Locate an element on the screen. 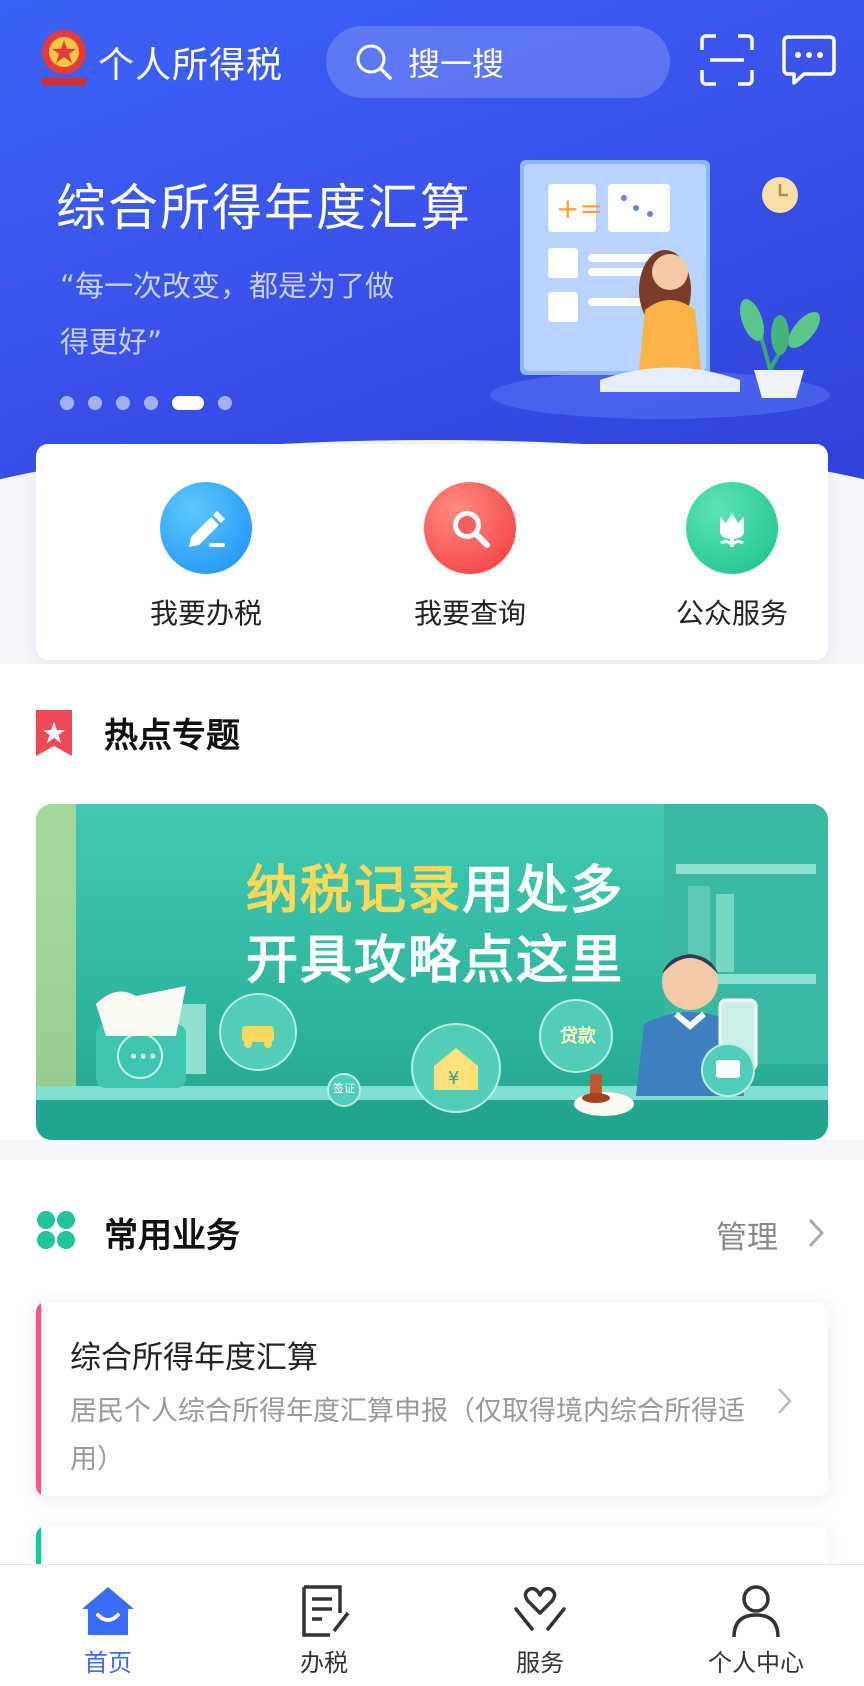 The height and width of the screenshot is (1686, 864). card-accent-bar is located at coordinates (38, 1399).